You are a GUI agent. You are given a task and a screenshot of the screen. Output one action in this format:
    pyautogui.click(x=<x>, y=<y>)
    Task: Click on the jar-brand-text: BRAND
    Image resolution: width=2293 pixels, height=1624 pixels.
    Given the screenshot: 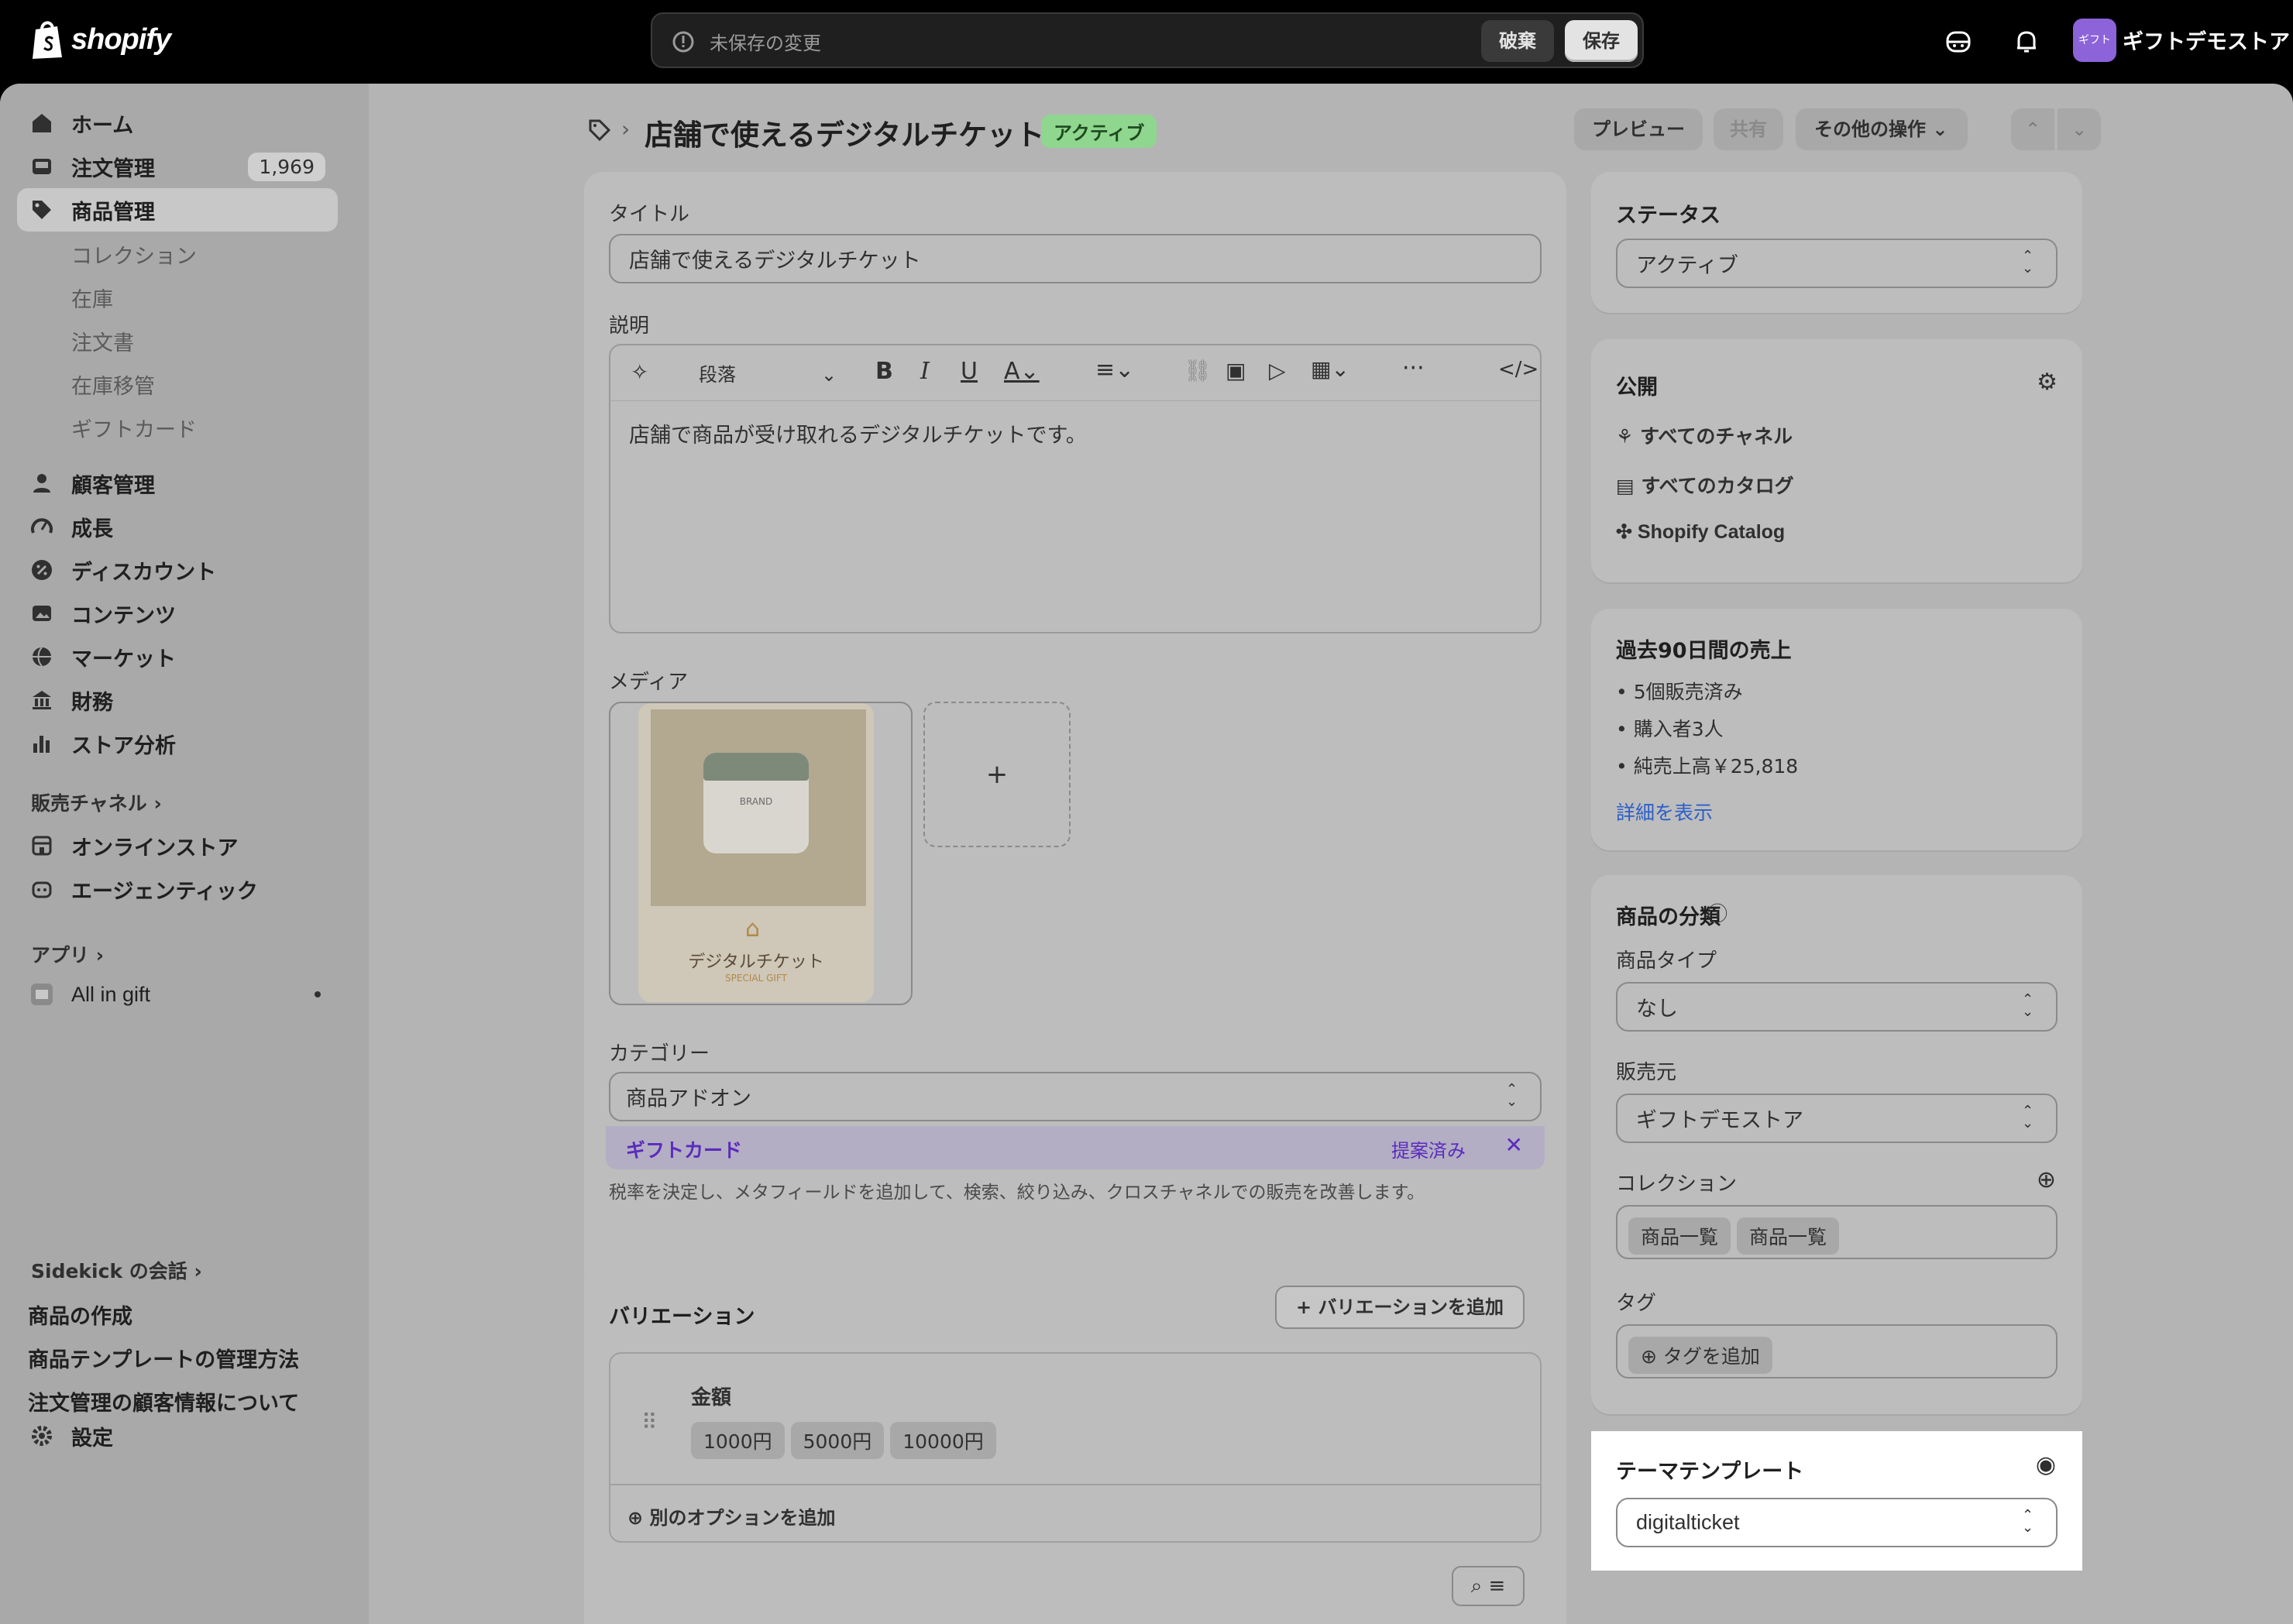 What is the action you would take?
    pyautogui.click(x=756, y=802)
    